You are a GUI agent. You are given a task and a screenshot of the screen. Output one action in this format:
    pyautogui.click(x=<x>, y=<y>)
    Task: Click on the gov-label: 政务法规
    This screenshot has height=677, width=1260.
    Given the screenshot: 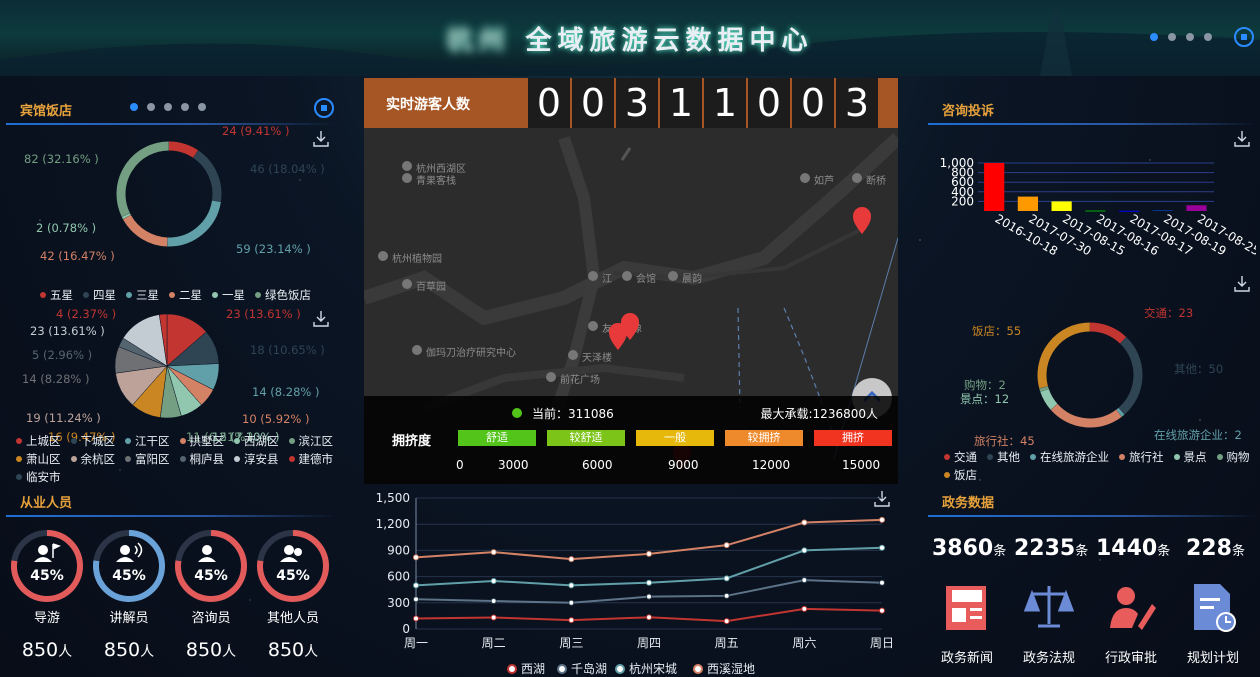 What is the action you would take?
    pyautogui.click(x=1049, y=656)
    